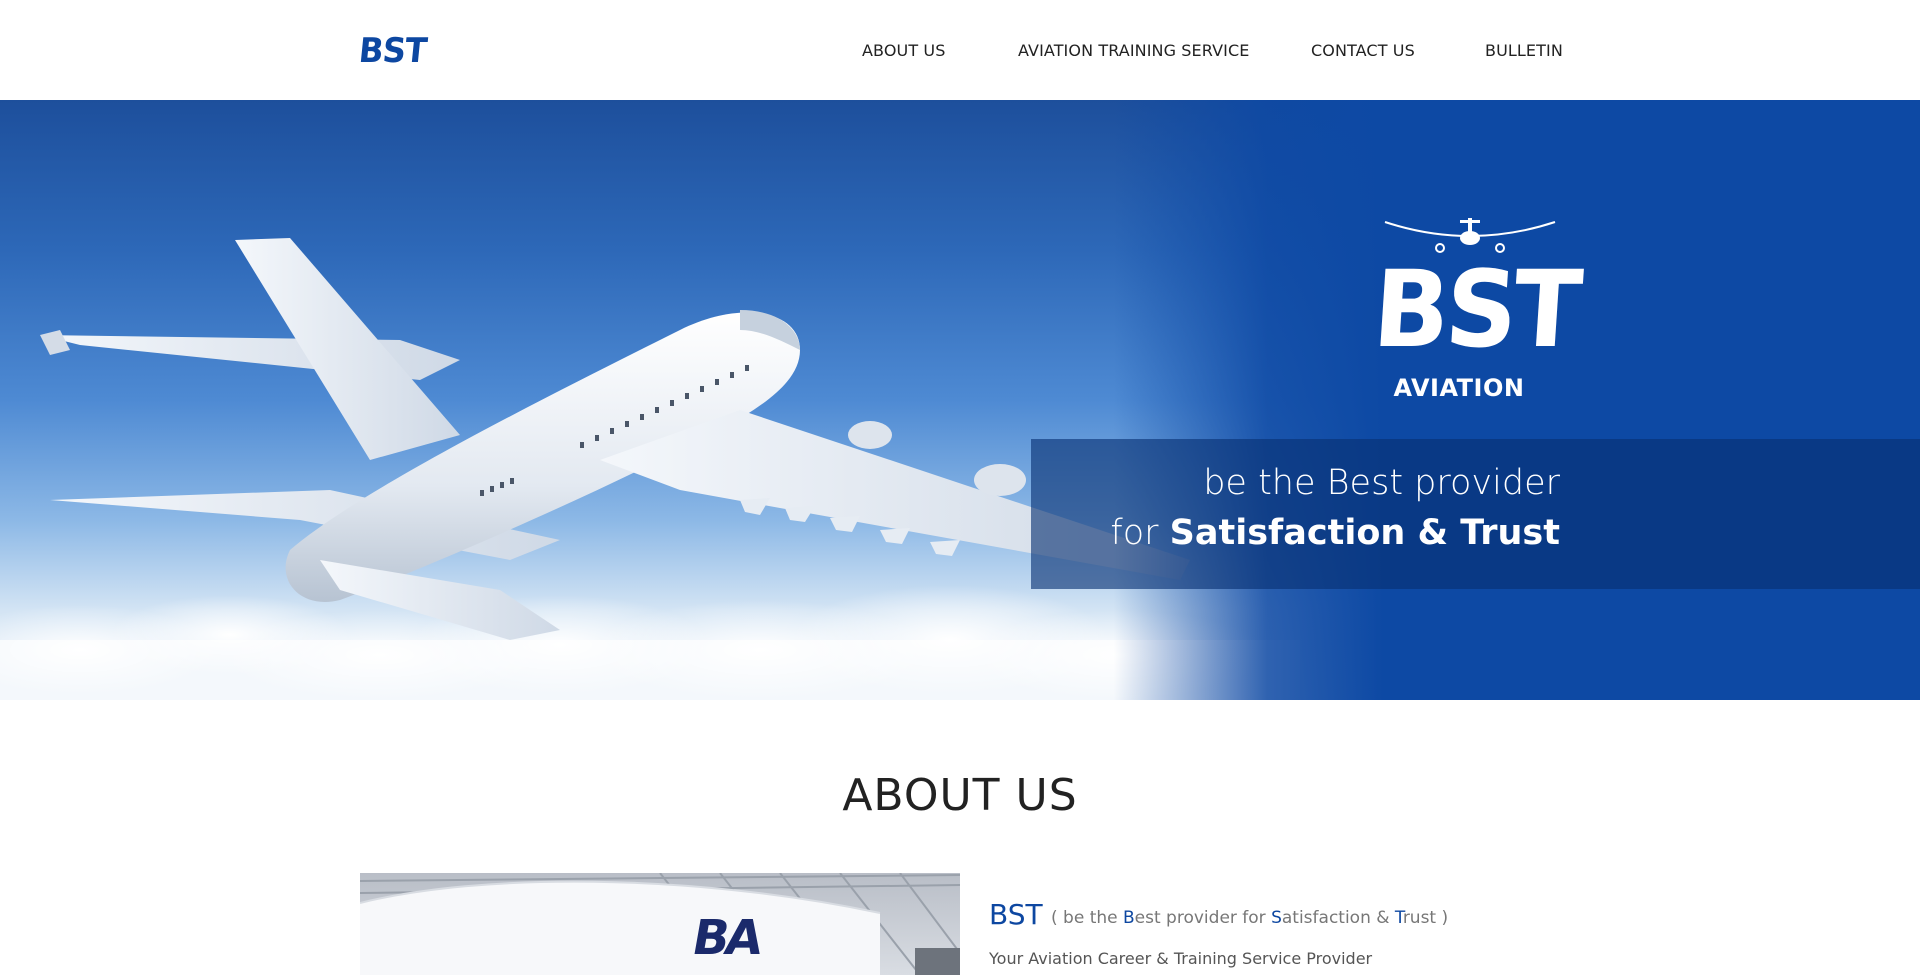  What do you see at coordinates (1338, 918) in the screenshot?
I see `subtitle-part: atisfaction &` at bounding box center [1338, 918].